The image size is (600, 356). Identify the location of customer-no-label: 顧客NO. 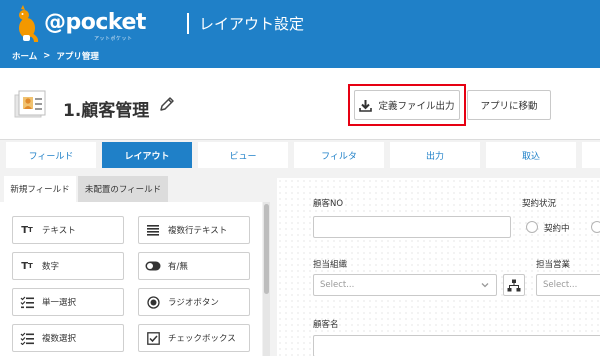
(328, 204).